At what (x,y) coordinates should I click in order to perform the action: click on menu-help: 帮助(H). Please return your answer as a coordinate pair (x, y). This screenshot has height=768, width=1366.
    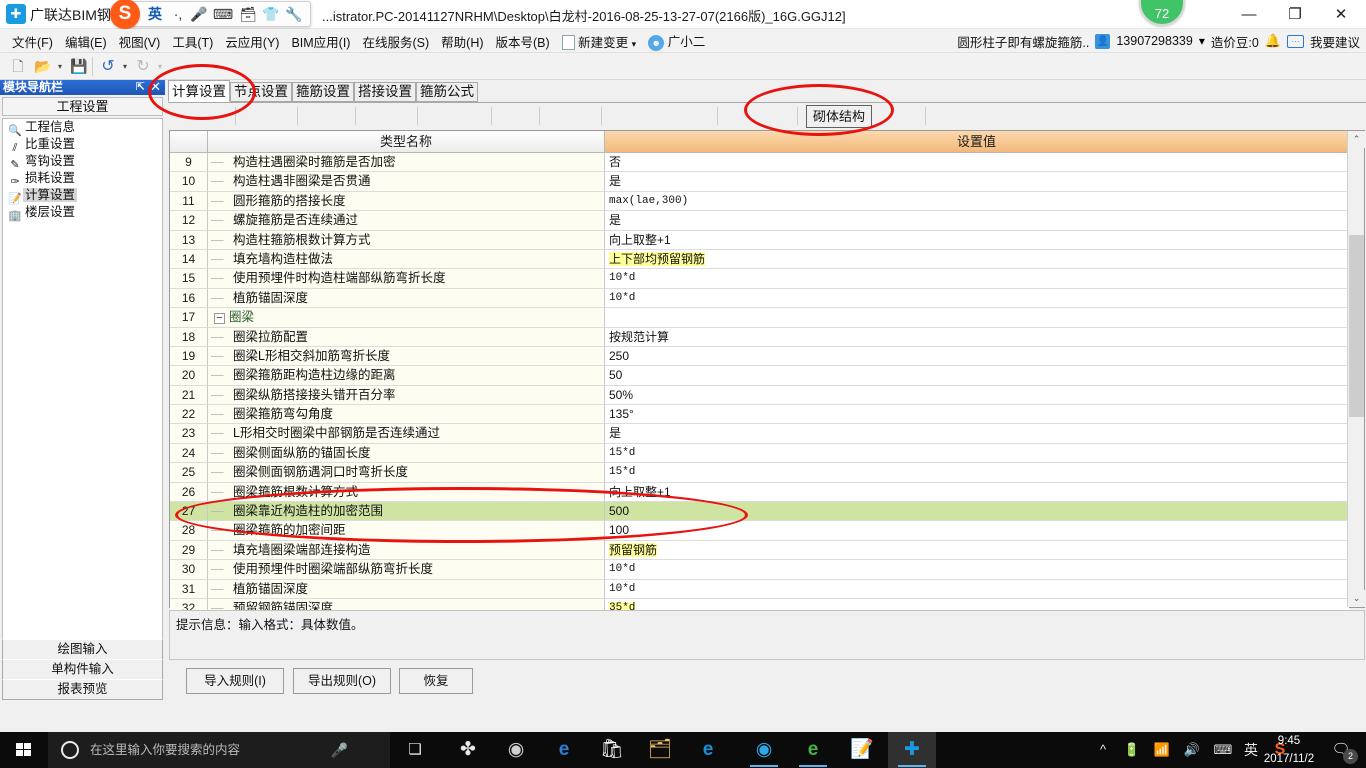
    Looking at the image, I should click on (462, 41).